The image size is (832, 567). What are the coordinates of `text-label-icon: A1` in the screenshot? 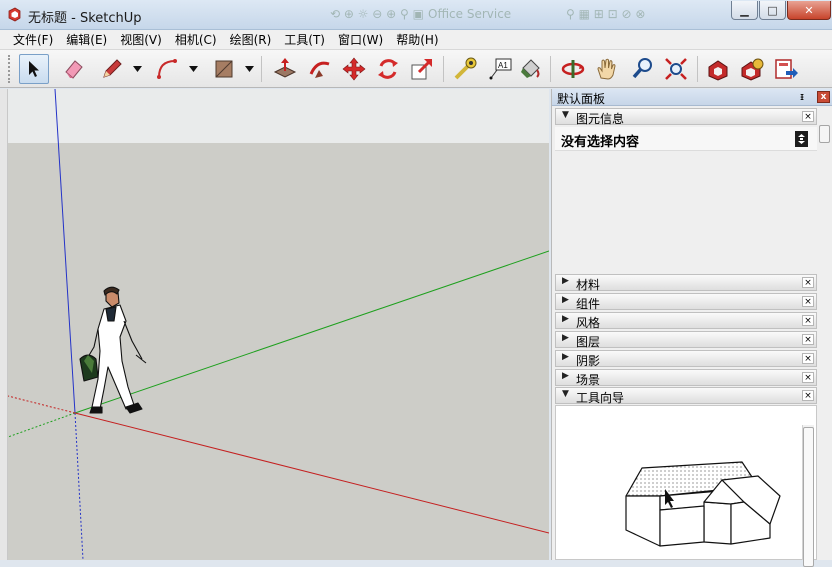 It's located at (500, 69).